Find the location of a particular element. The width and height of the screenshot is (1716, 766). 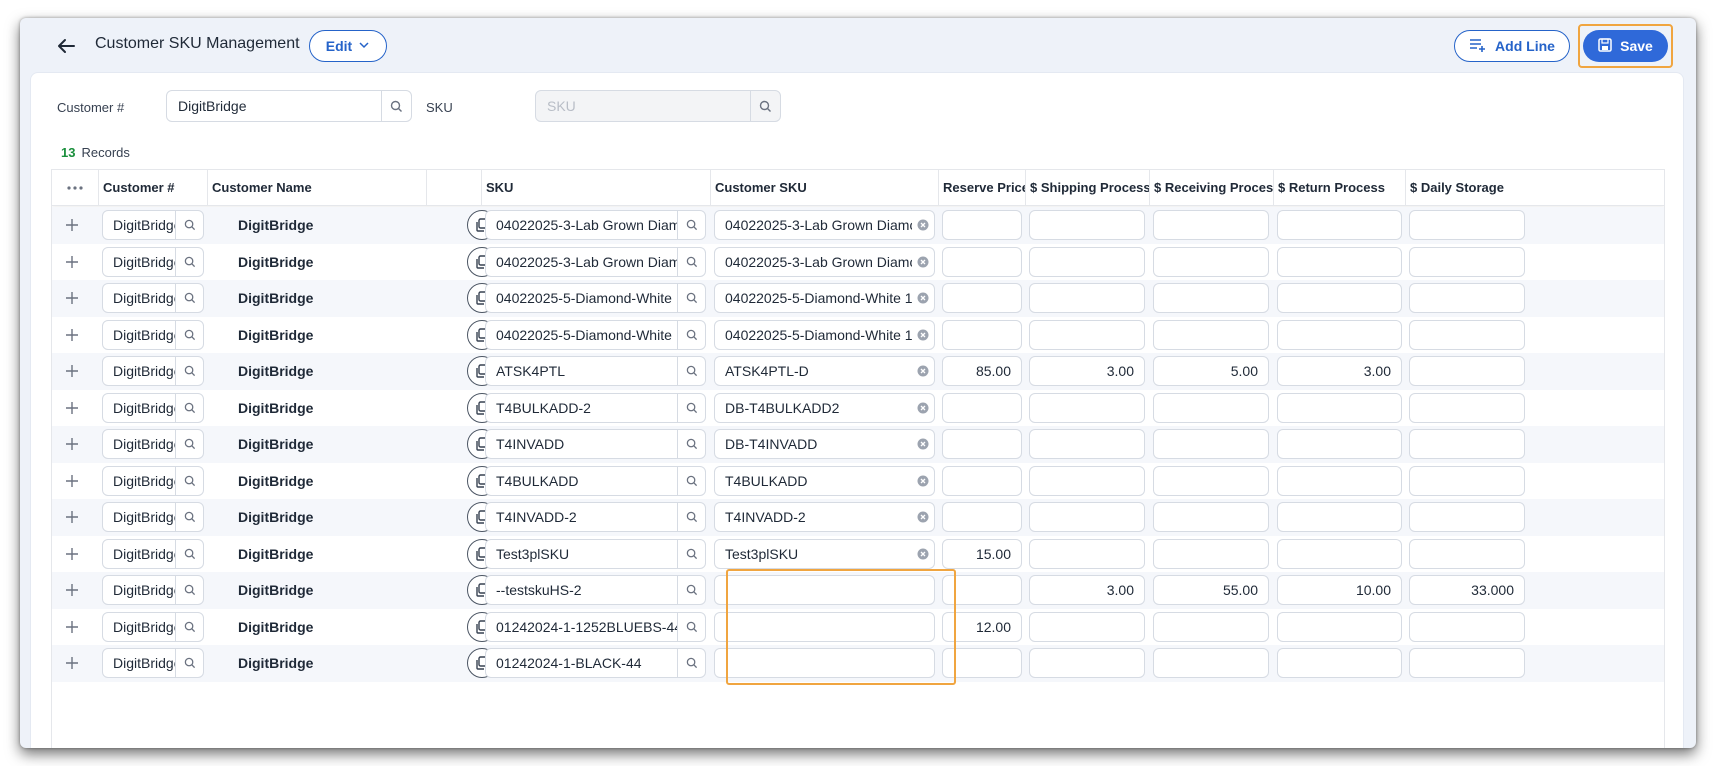

row-sku-field: 04022025-3-Lab Grown Diamond is located at coordinates (595, 261).